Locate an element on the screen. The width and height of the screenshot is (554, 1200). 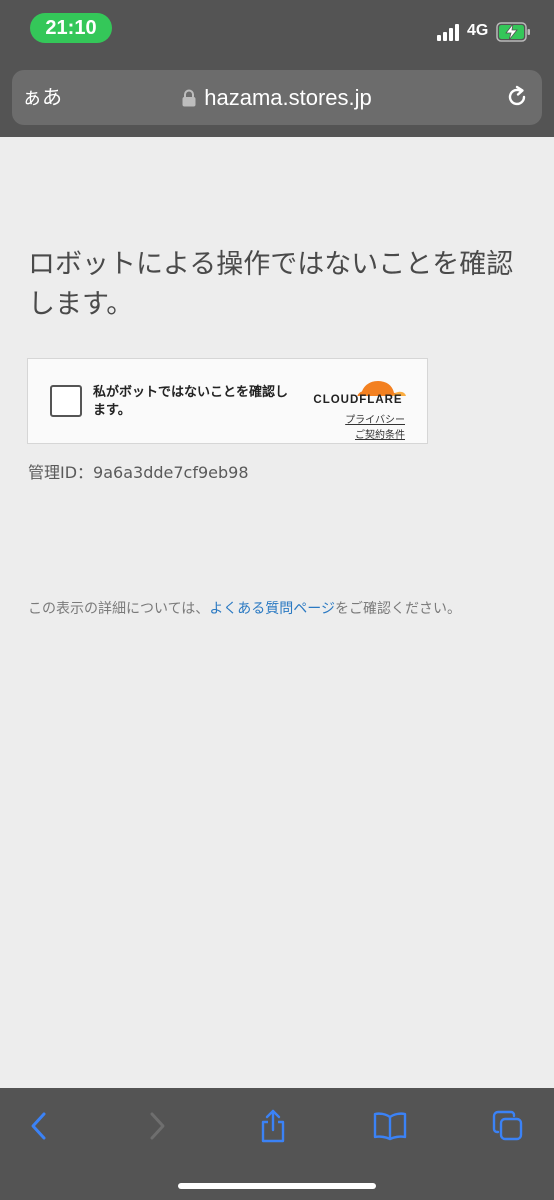
home-indicator is located at coordinates (277, 1186).